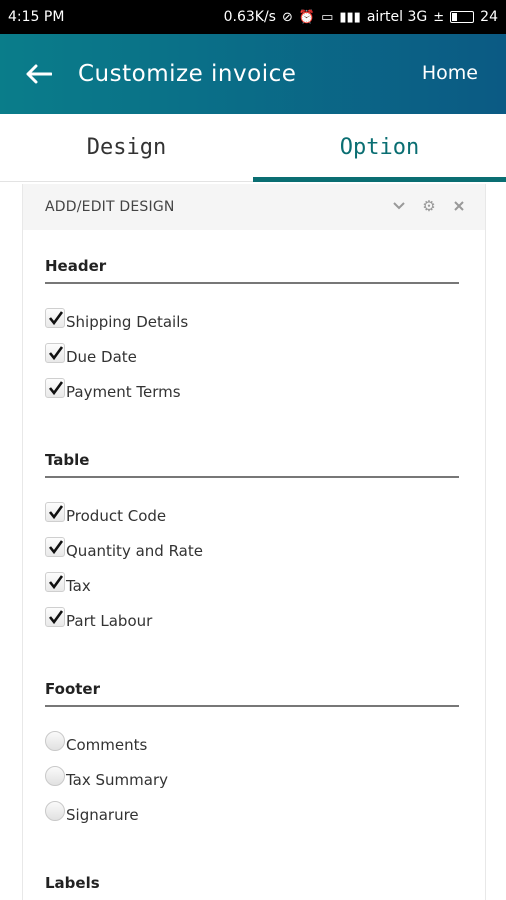  Describe the element at coordinates (127, 322) in the screenshot. I see `option-label: Shipping Details` at that location.